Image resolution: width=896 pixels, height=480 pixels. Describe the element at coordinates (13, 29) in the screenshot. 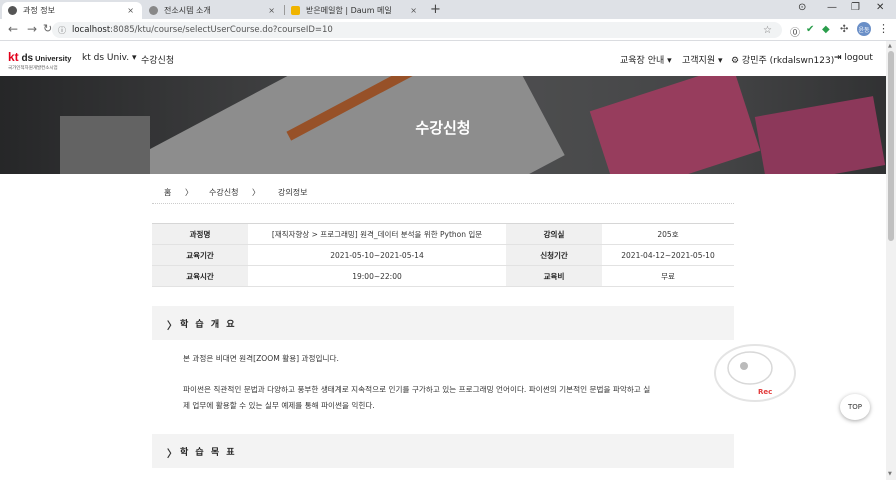

I see `back-button-icon: ←` at that location.